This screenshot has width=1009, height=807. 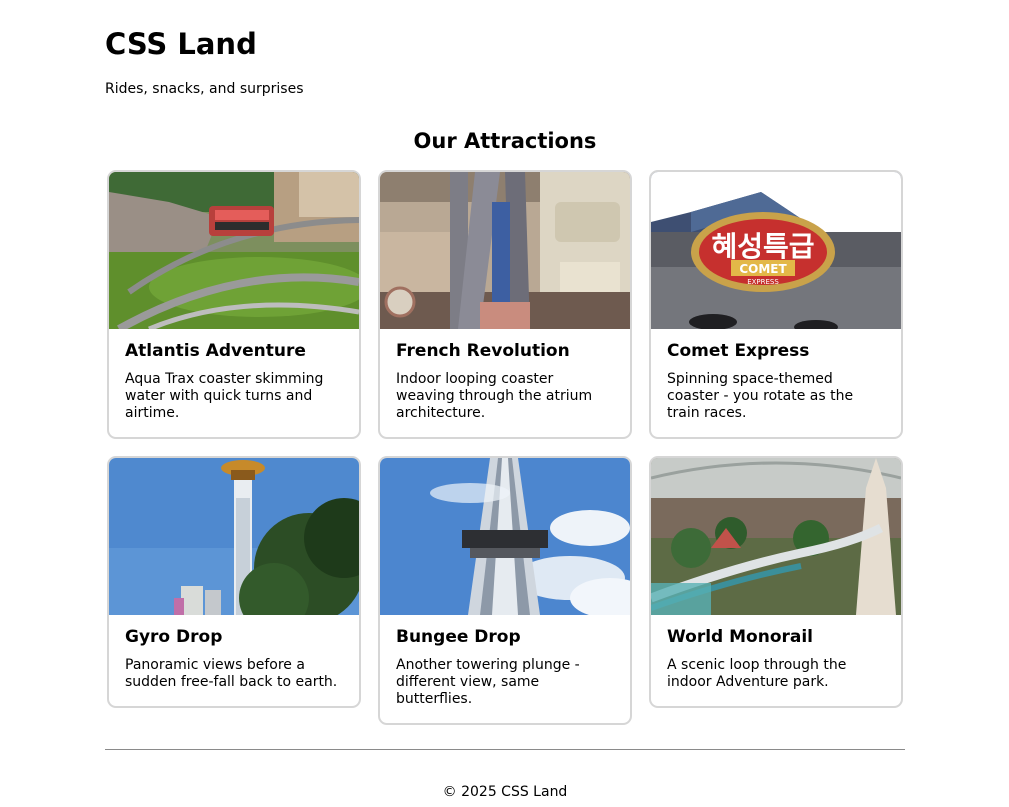 What do you see at coordinates (505, 792) in the screenshot?
I see `footer-copyright: © 2025 CSS Land` at bounding box center [505, 792].